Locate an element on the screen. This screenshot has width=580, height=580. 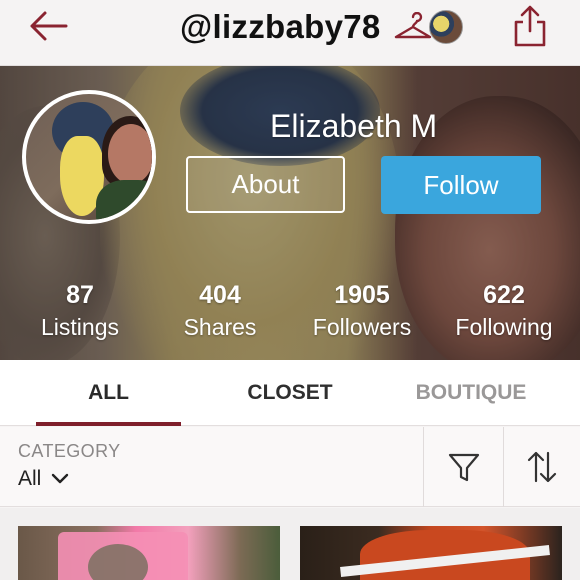
back-arrow-icon is located at coordinates (49, 26).